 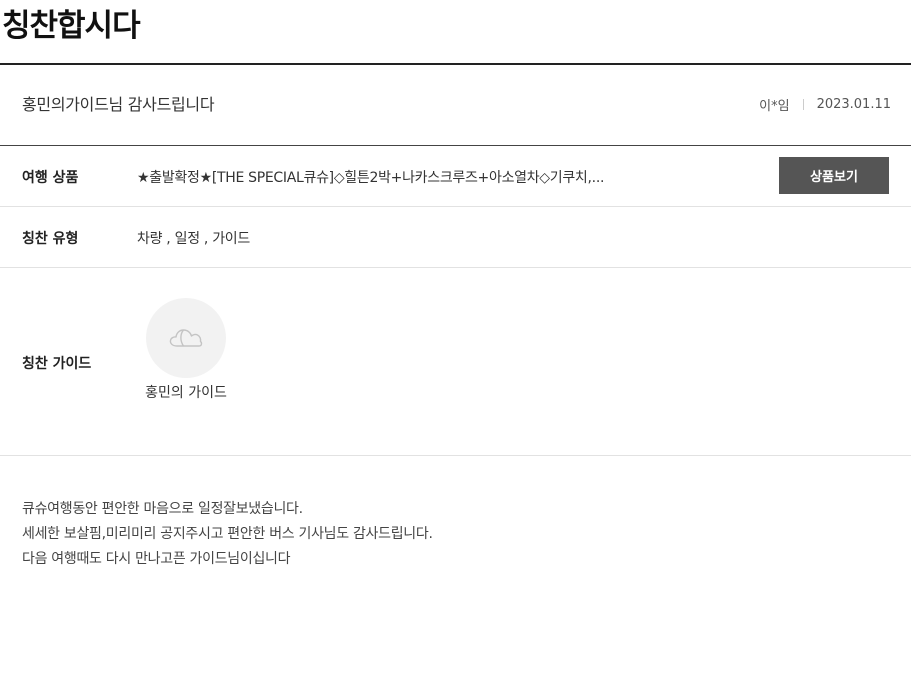 What do you see at coordinates (71, 26) in the screenshot?
I see `page-title: 칭찬합시다` at bounding box center [71, 26].